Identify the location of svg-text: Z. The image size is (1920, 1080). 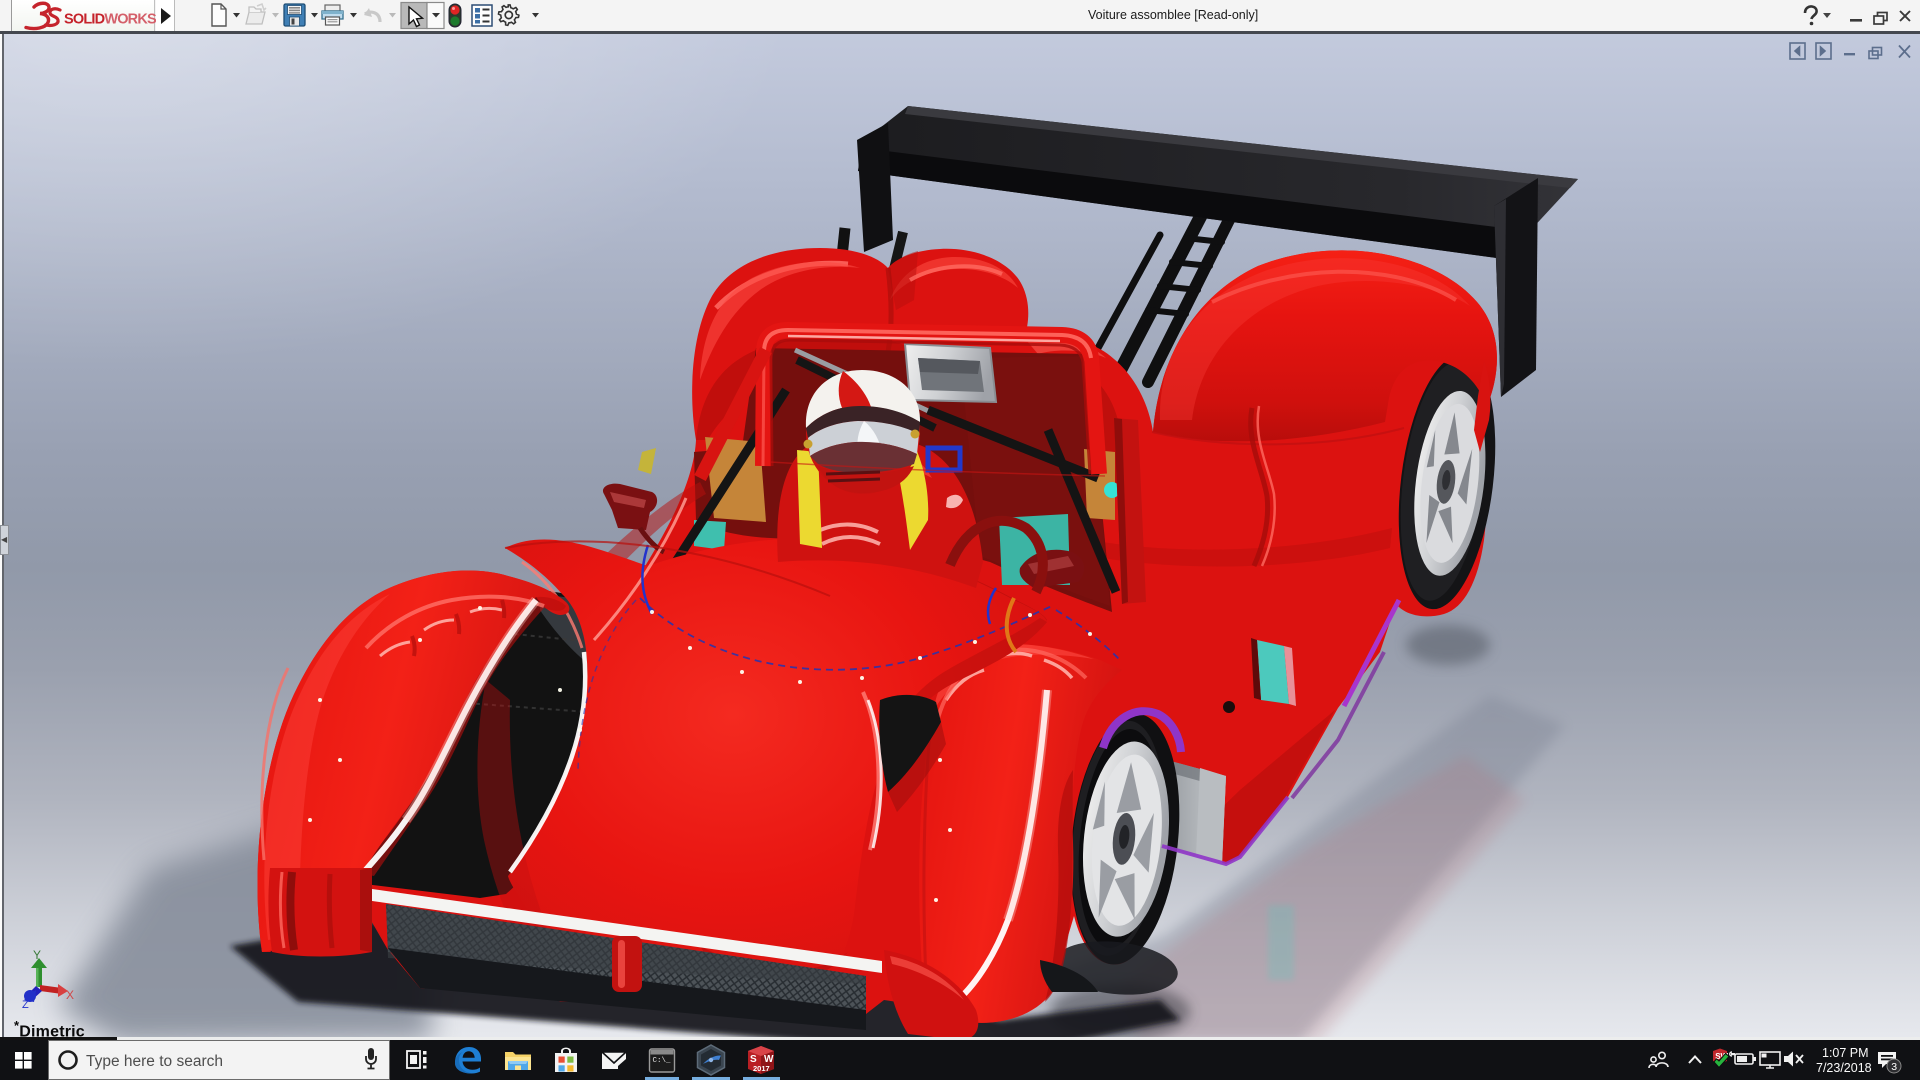
(25, 1005).